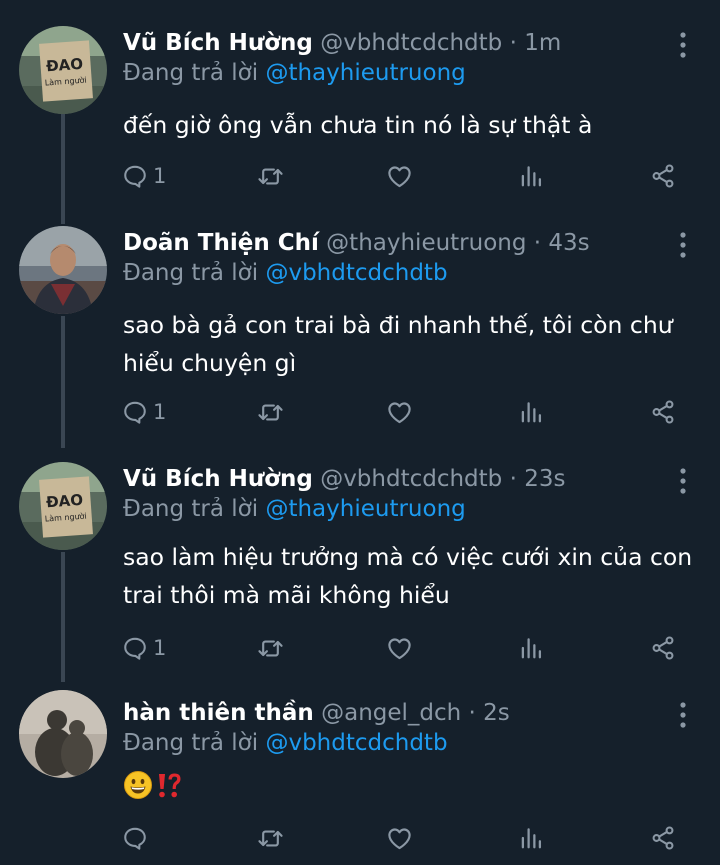 This screenshot has width=720, height=865. What do you see at coordinates (221, 243) in the screenshot?
I see `author-name: Doãn Thiện Chí` at bounding box center [221, 243].